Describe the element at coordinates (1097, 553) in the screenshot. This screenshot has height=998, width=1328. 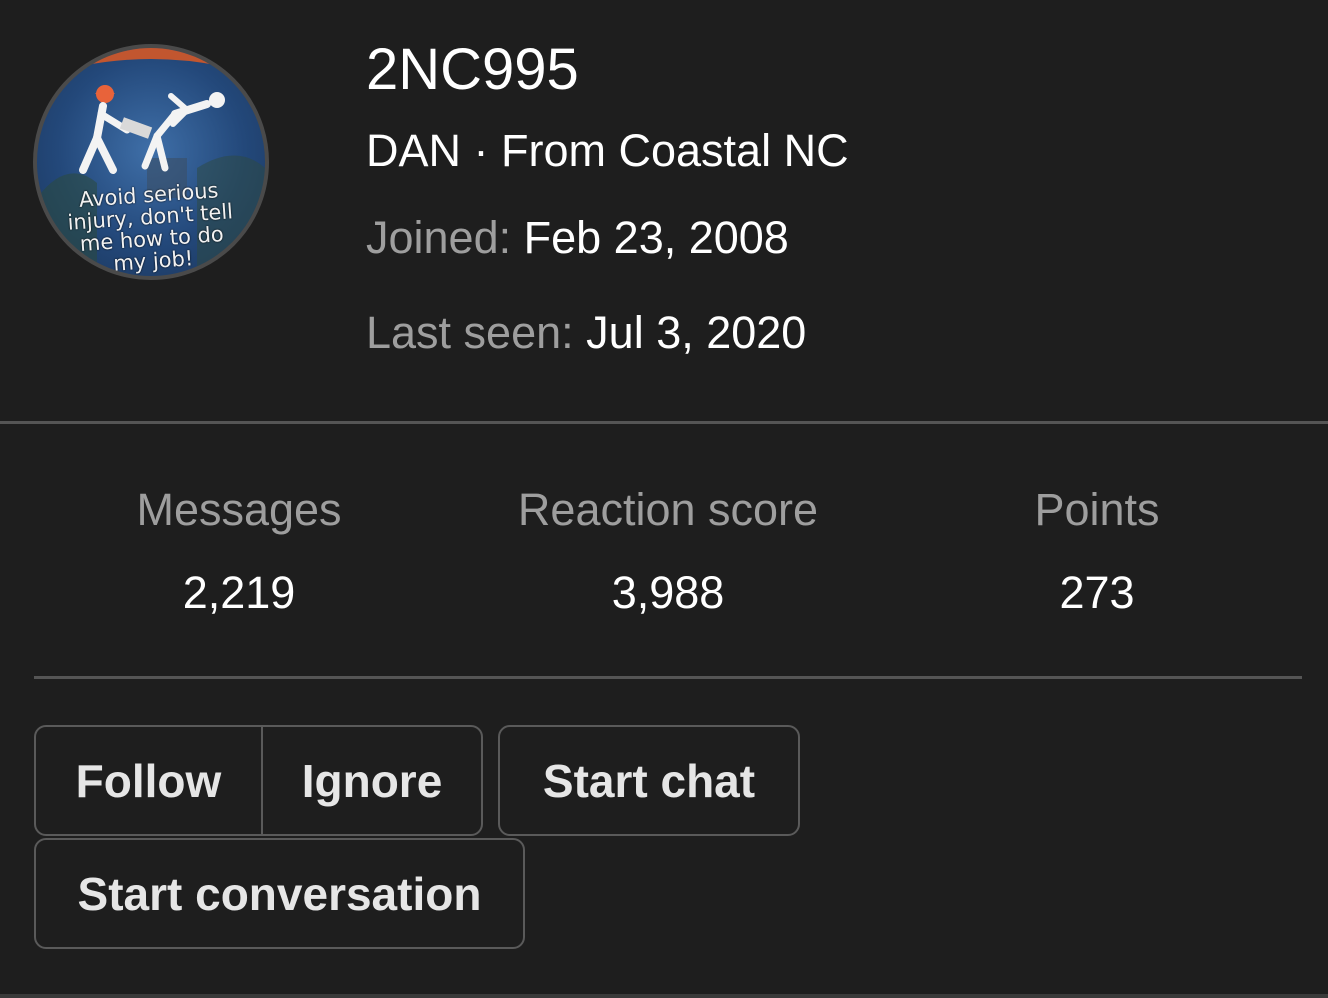
I see `stat-points: Points 273` at that location.